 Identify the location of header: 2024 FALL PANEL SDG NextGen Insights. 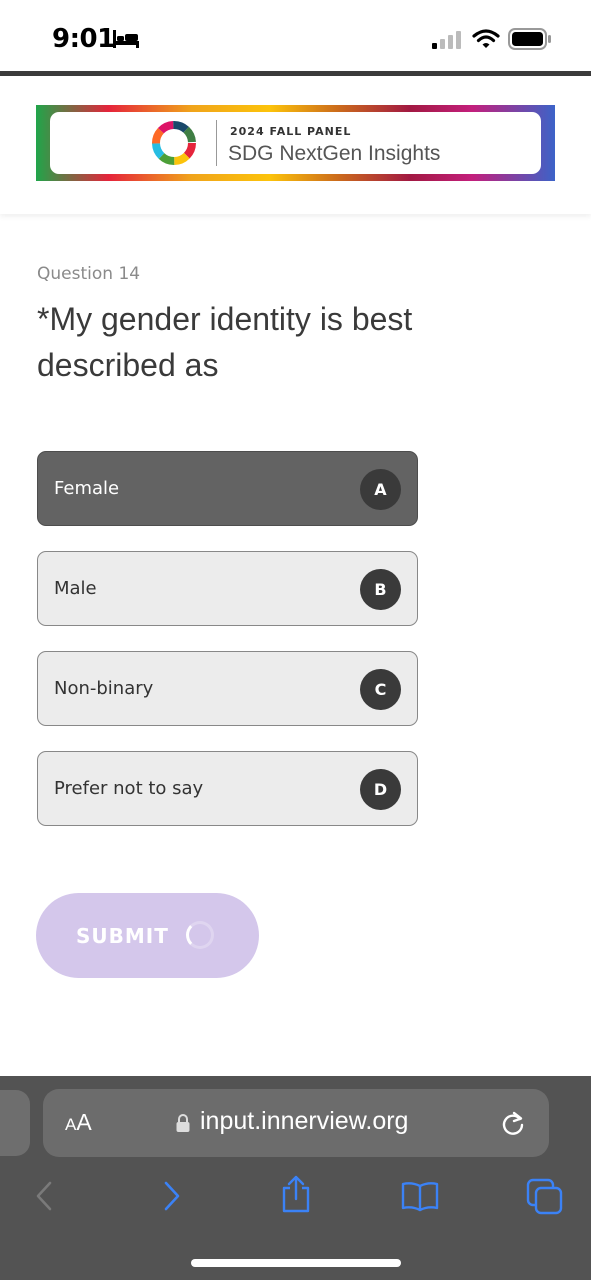
(295, 145).